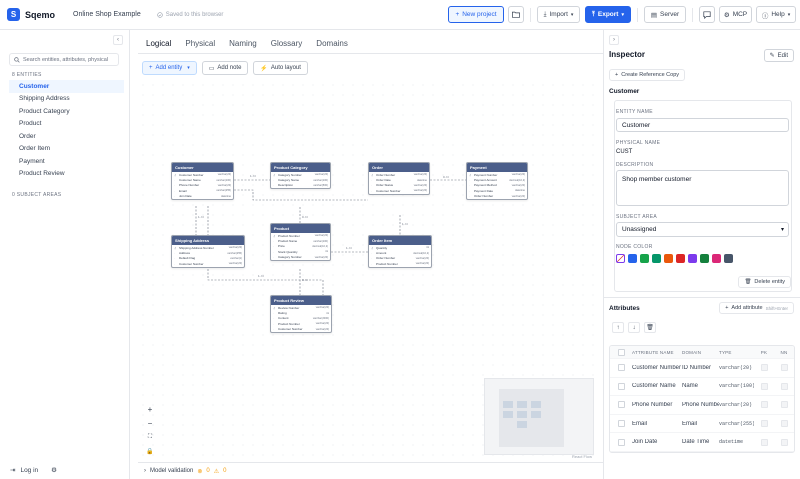 This screenshot has height=479, width=800. What do you see at coordinates (707, 14) in the screenshot?
I see `chat-button` at bounding box center [707, 14].